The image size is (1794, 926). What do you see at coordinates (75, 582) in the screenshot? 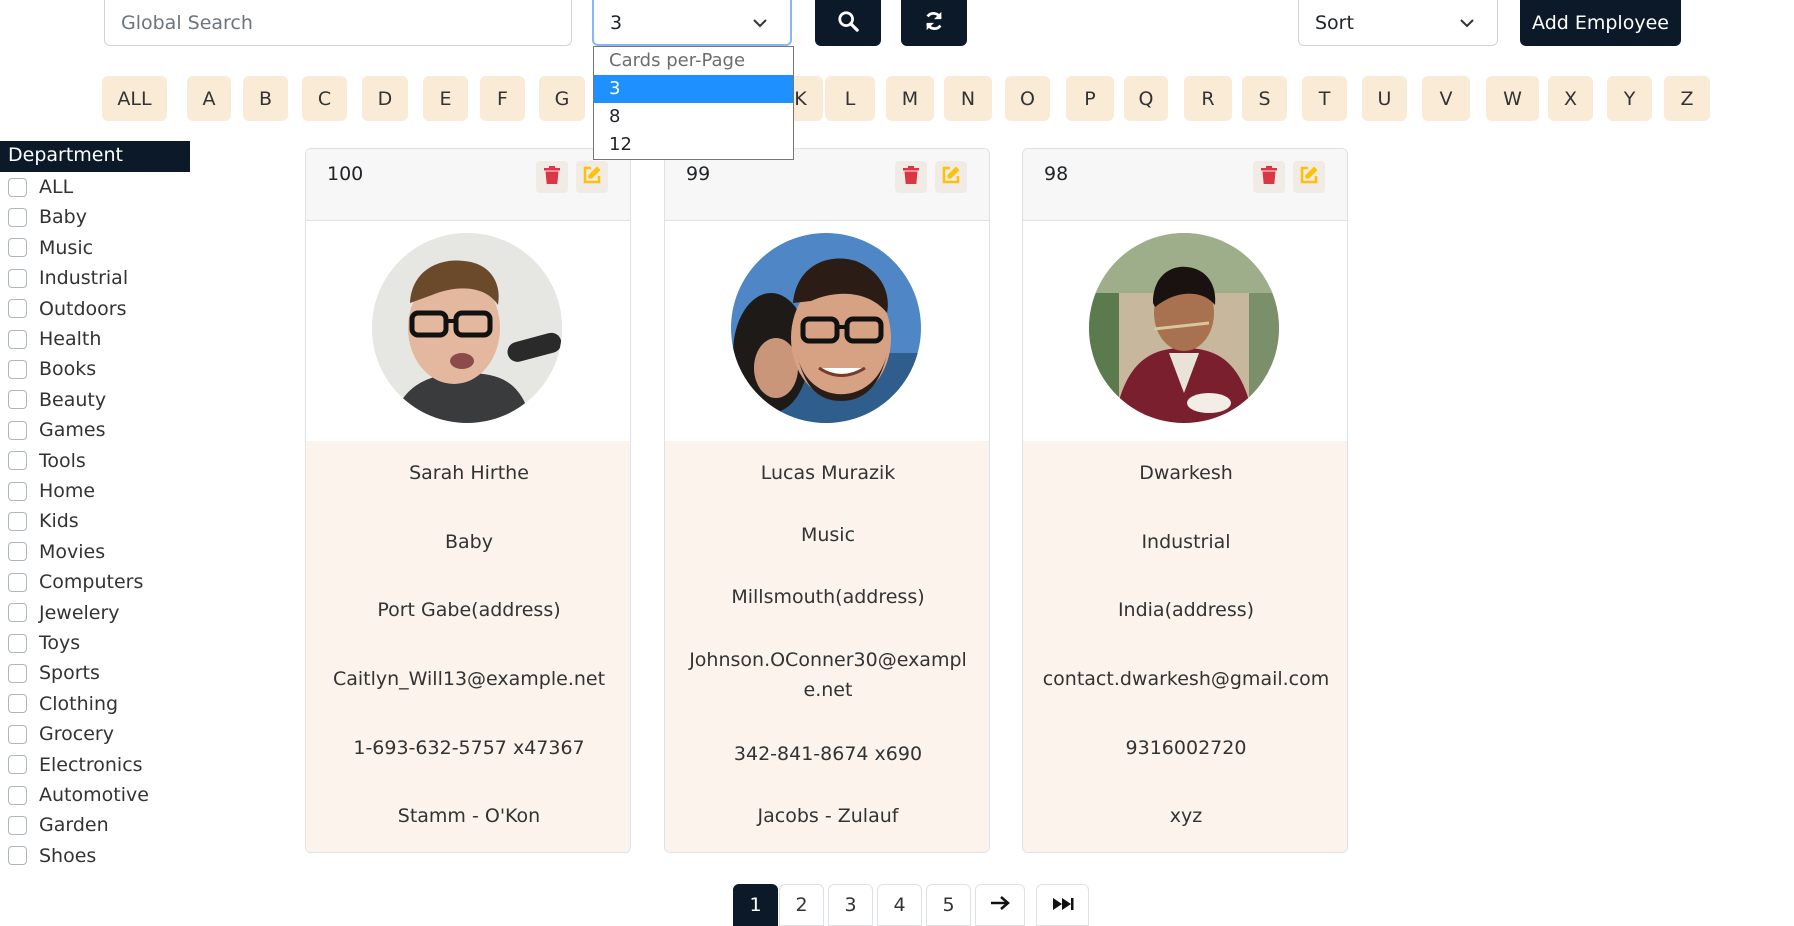
I see `department-filter-item: Computers` at bounding box center [75, 582].